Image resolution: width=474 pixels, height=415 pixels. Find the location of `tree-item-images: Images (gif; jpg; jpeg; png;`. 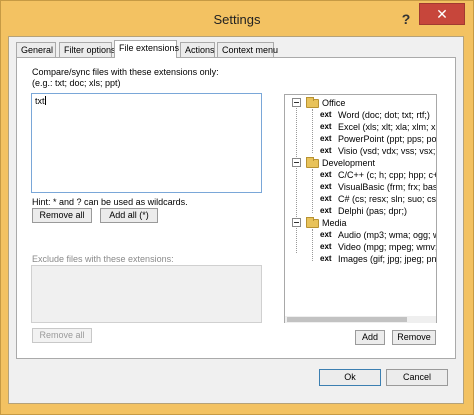

tree-item-images: Images (gif; jpg; jpeg; png; is located at coordinates (387, 259).